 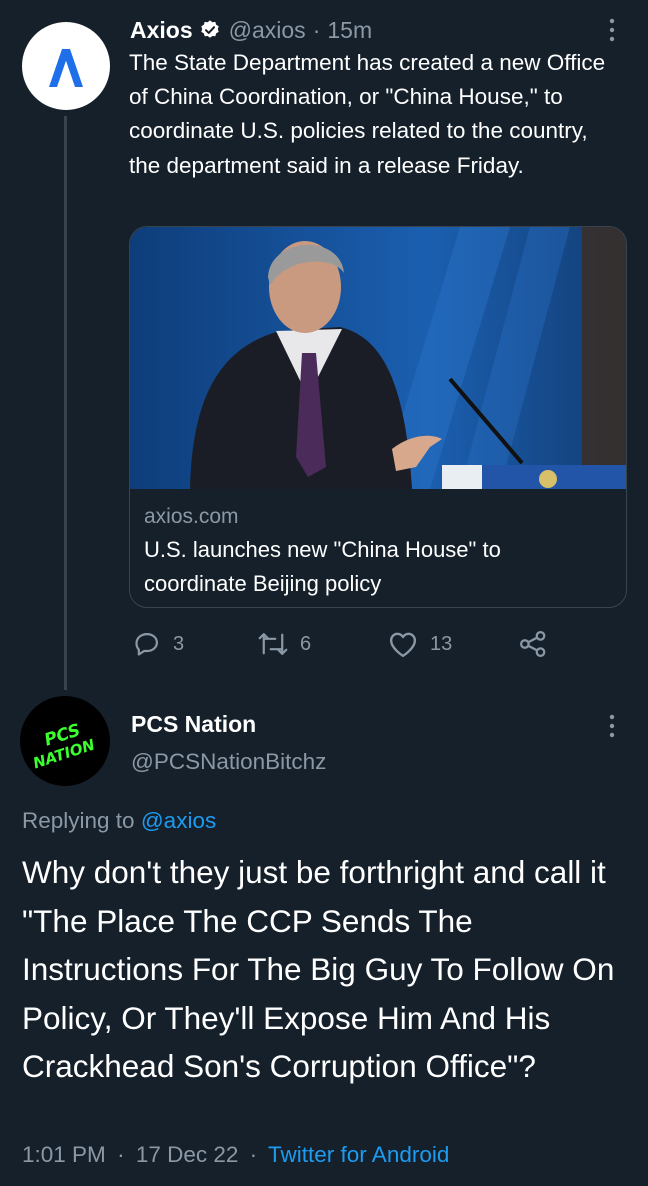 What do you see at coordinates (306, 643) in the screenshot?
I see `retweet-count: 6` at bounding box center [306, 643].